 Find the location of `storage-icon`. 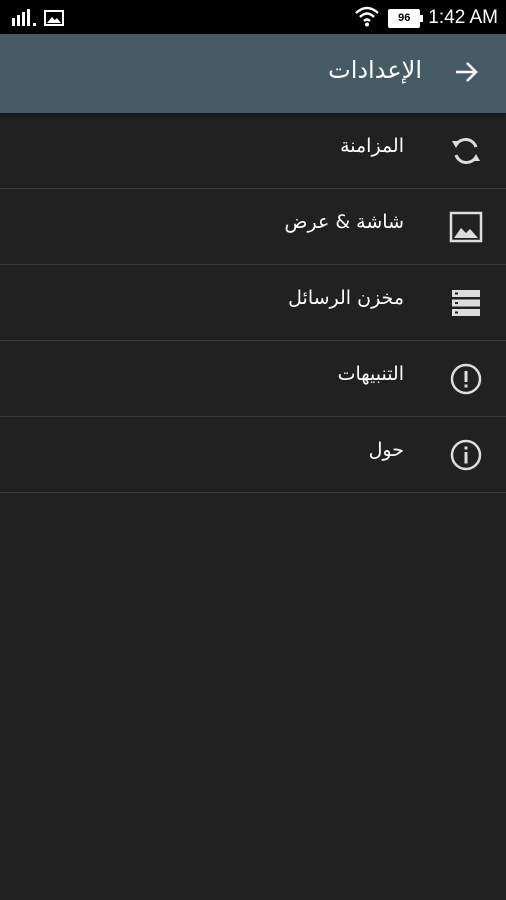

storage-icon is located at coordinates (466, 303).